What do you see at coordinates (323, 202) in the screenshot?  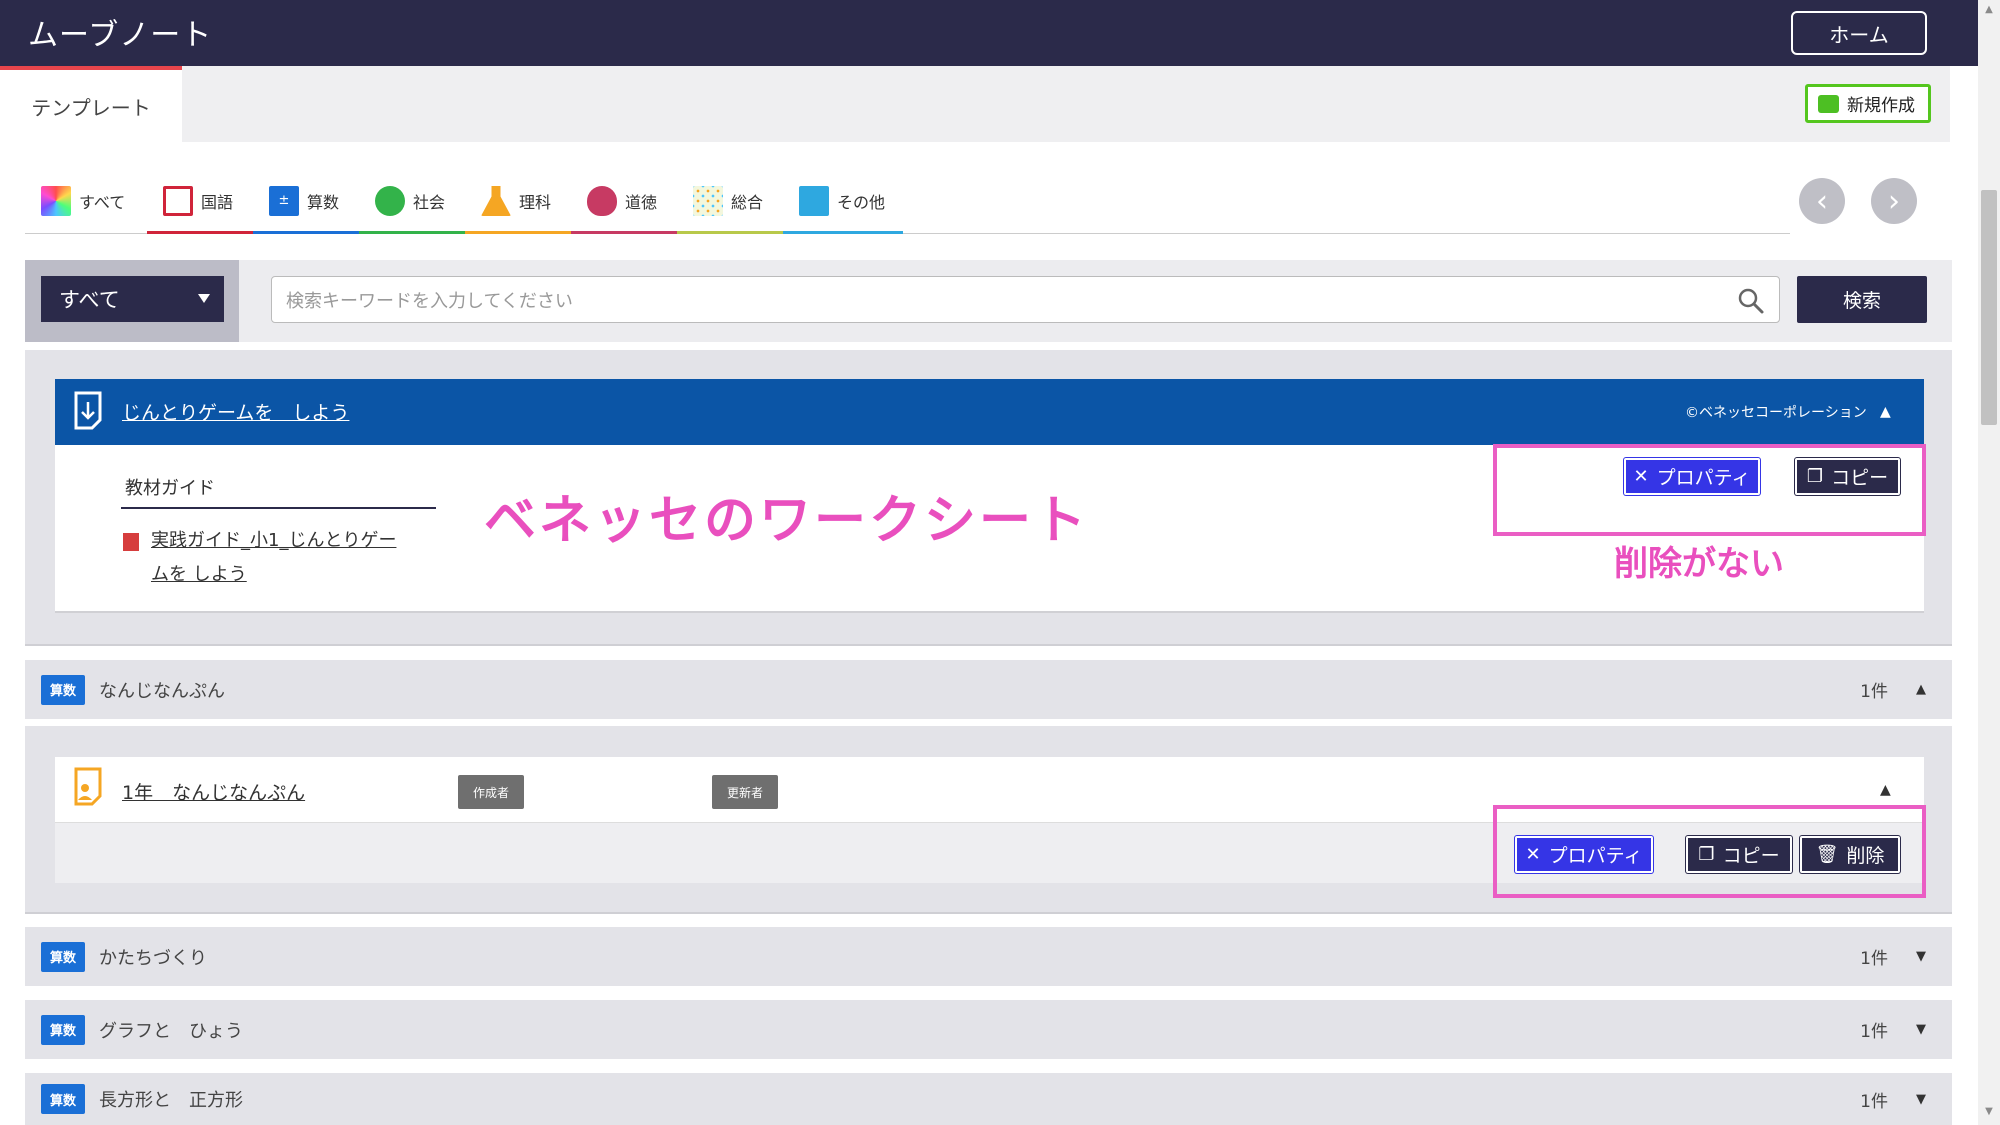 I see `category-label: 算数` at bounding box center [323, 202].